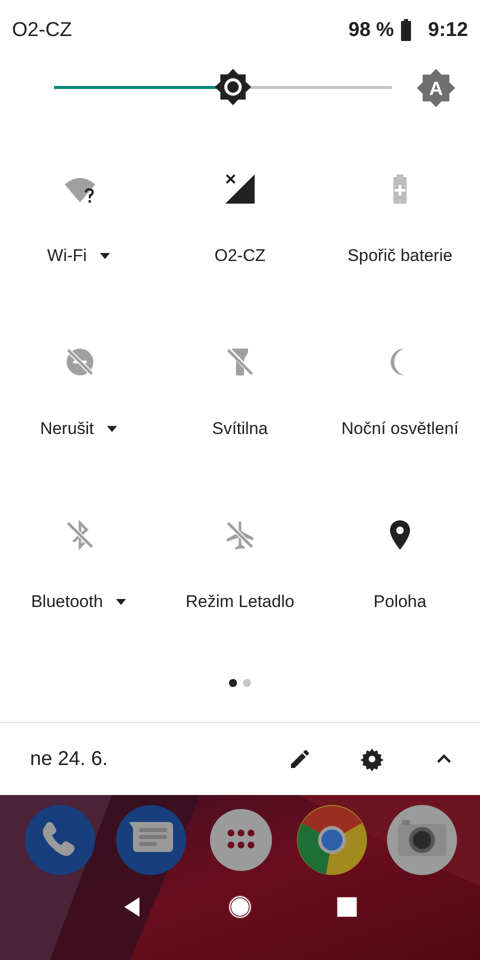 The width and height of the screenshot is (480, 960). Describe the element at coordinates (422, 840) in the screenshot. I see `camera-app-icon` at that location.